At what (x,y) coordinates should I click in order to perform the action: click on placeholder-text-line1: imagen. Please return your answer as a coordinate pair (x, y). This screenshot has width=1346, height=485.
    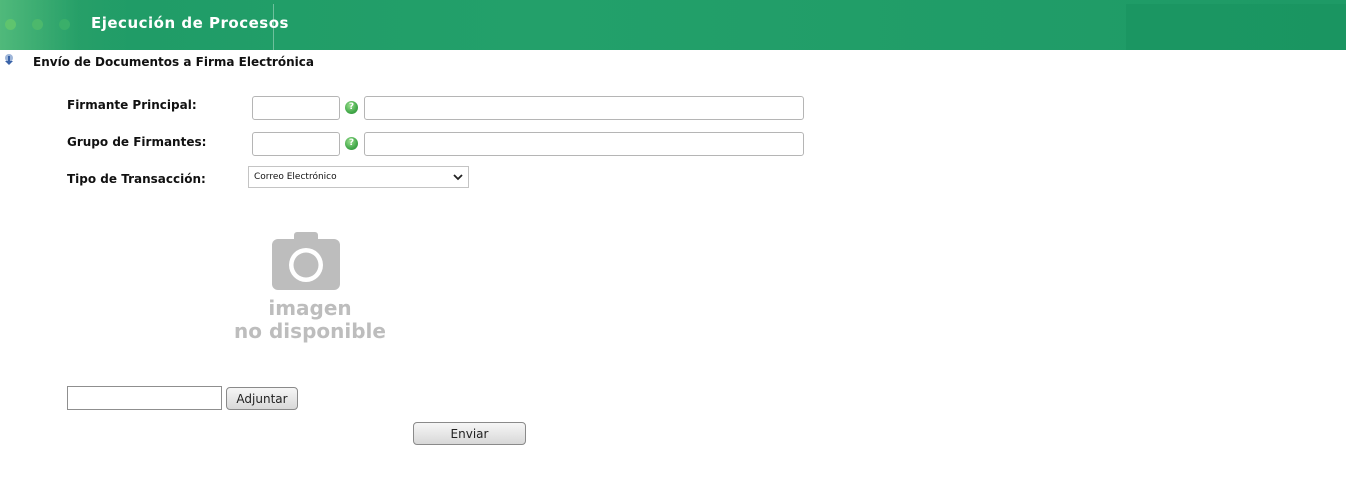
    Looking at the image, I should click on (310, 308).